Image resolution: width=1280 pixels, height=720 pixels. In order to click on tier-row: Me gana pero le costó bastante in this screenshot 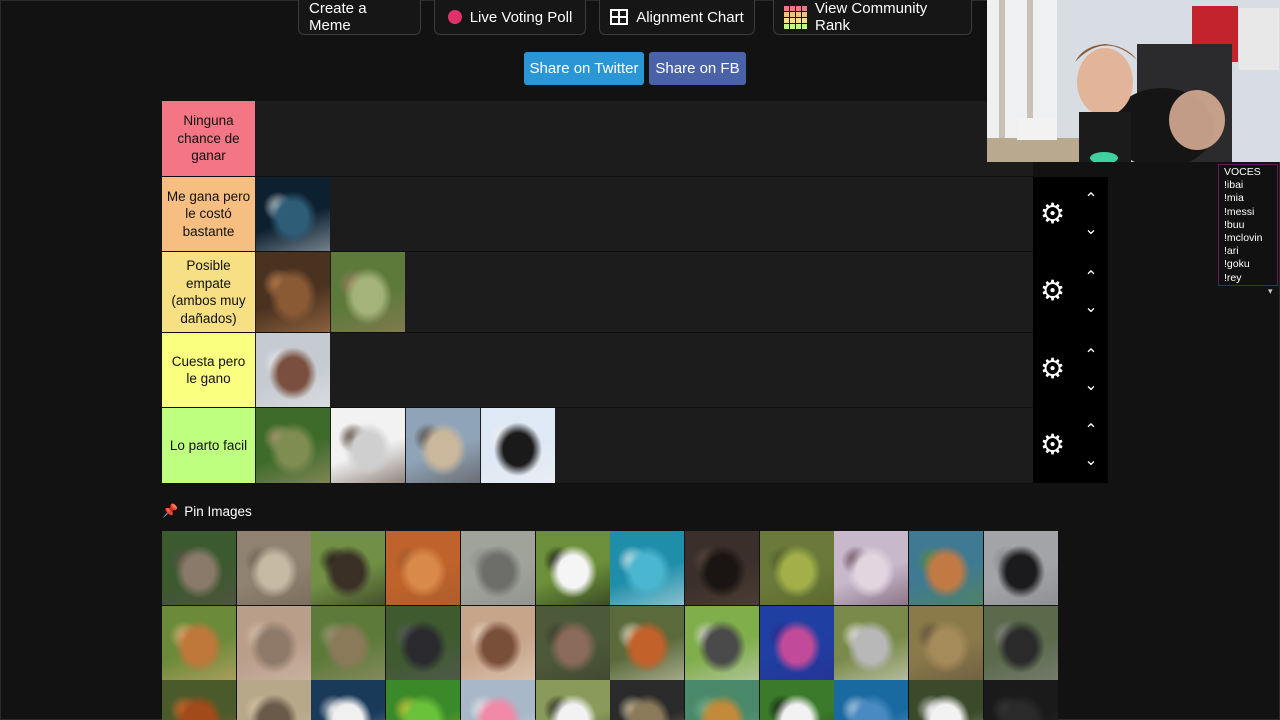, I will do `click(597, 214)`.